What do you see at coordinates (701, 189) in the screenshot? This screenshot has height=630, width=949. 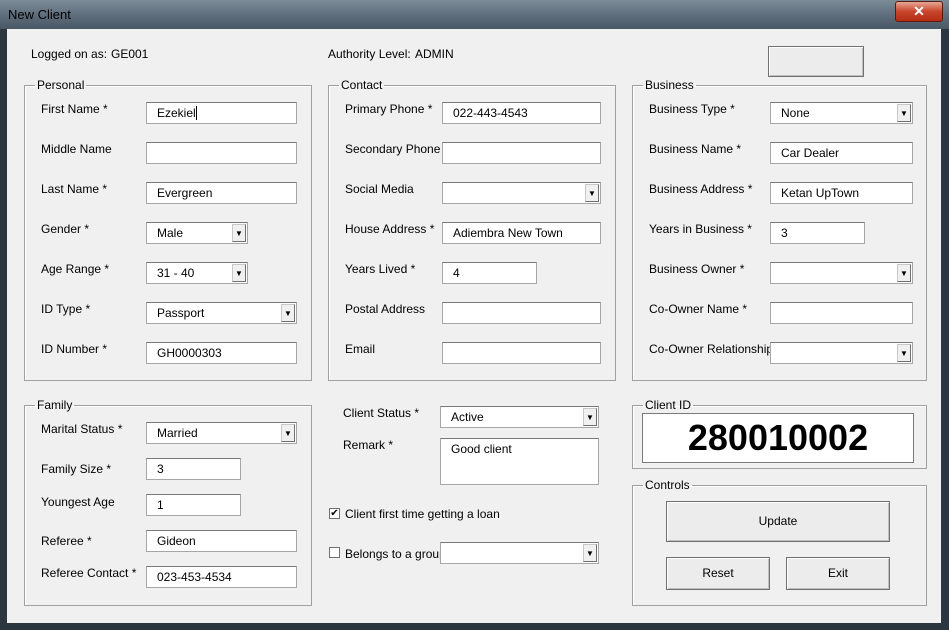 I see `business-address-label: Business Address *` at bounding box center [701, 189].